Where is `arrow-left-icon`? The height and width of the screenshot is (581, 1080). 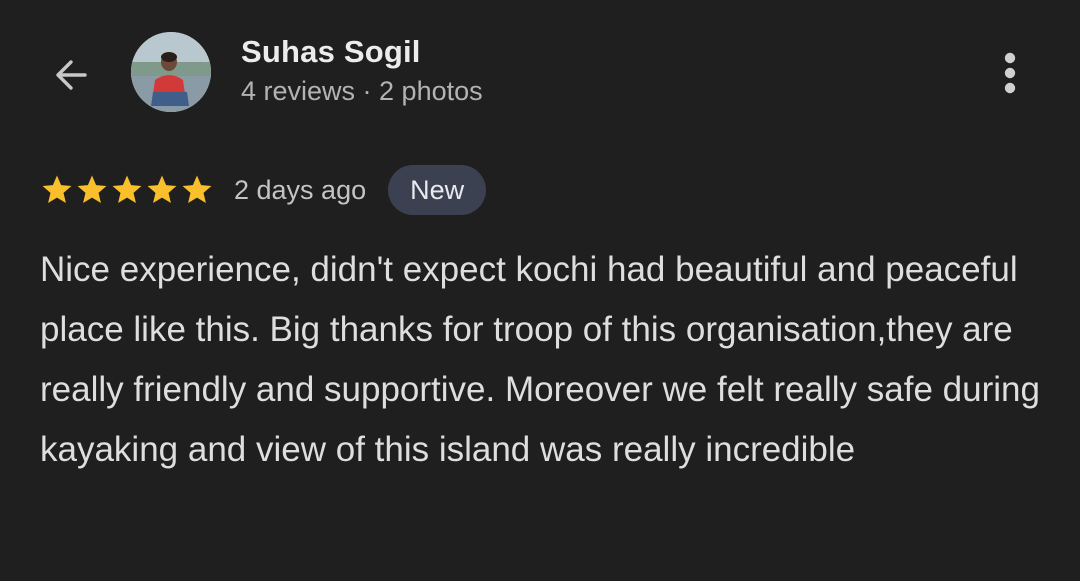 arrow-left-icon is located at coordinates (71, 75).